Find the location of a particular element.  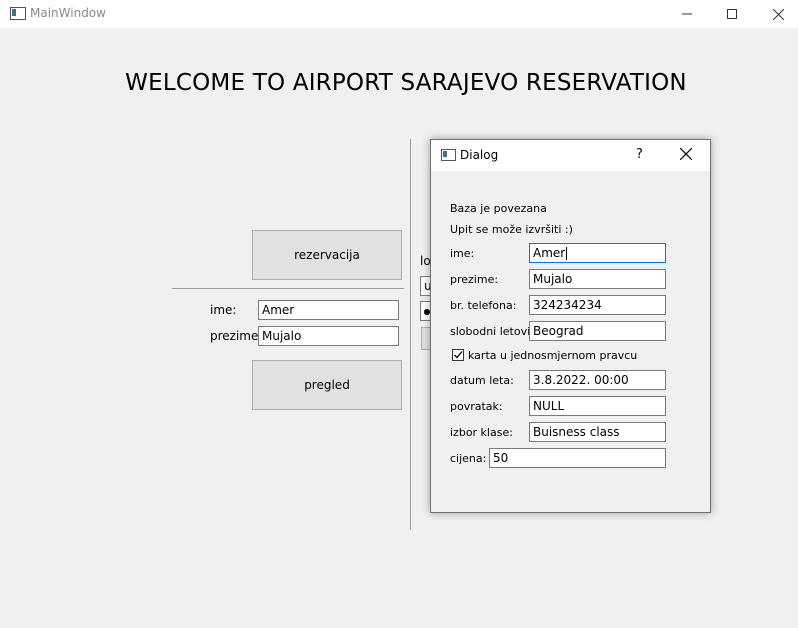

minimize-button is located at coordinates (687, 14).